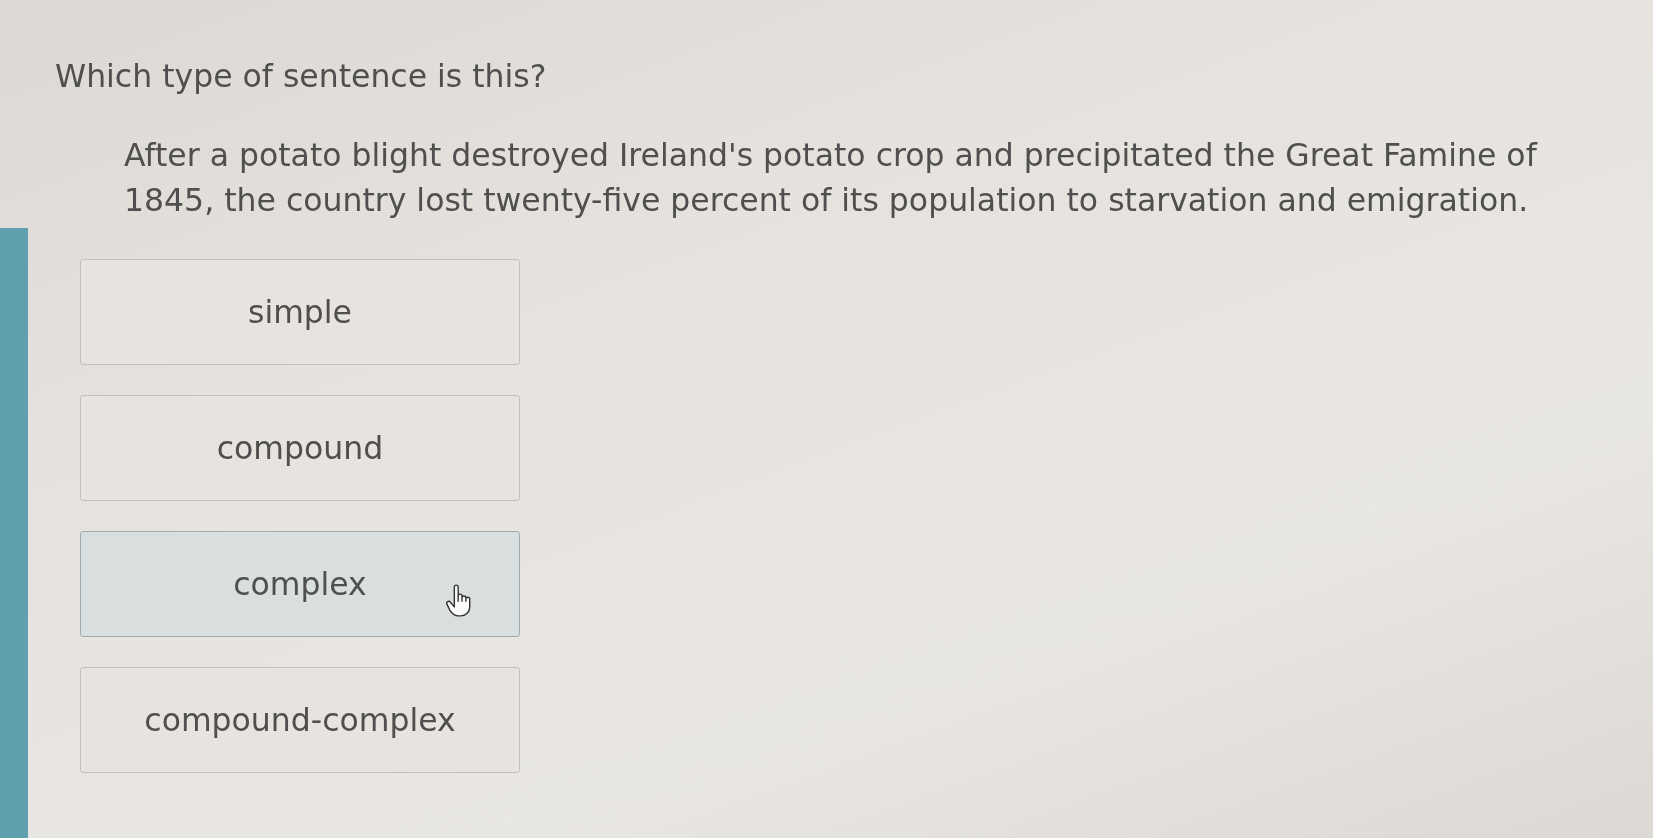  What do you see at coordinates (300, 584) in the screenshot?
I see `answer-option: complex` at bounding box center [300, 584].